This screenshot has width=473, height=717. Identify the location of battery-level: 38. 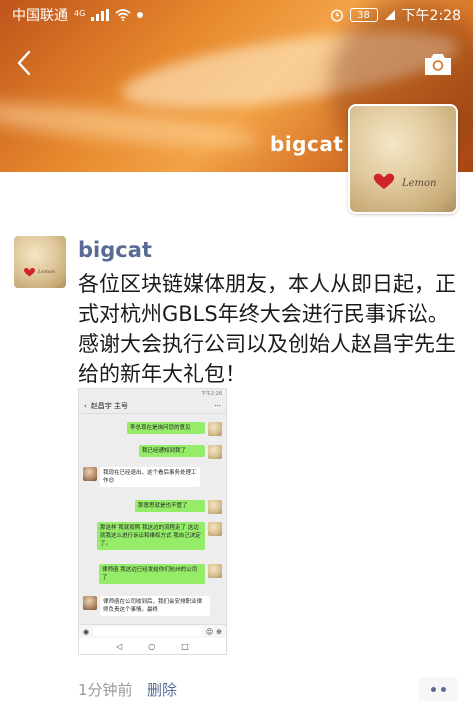
(363, 15).